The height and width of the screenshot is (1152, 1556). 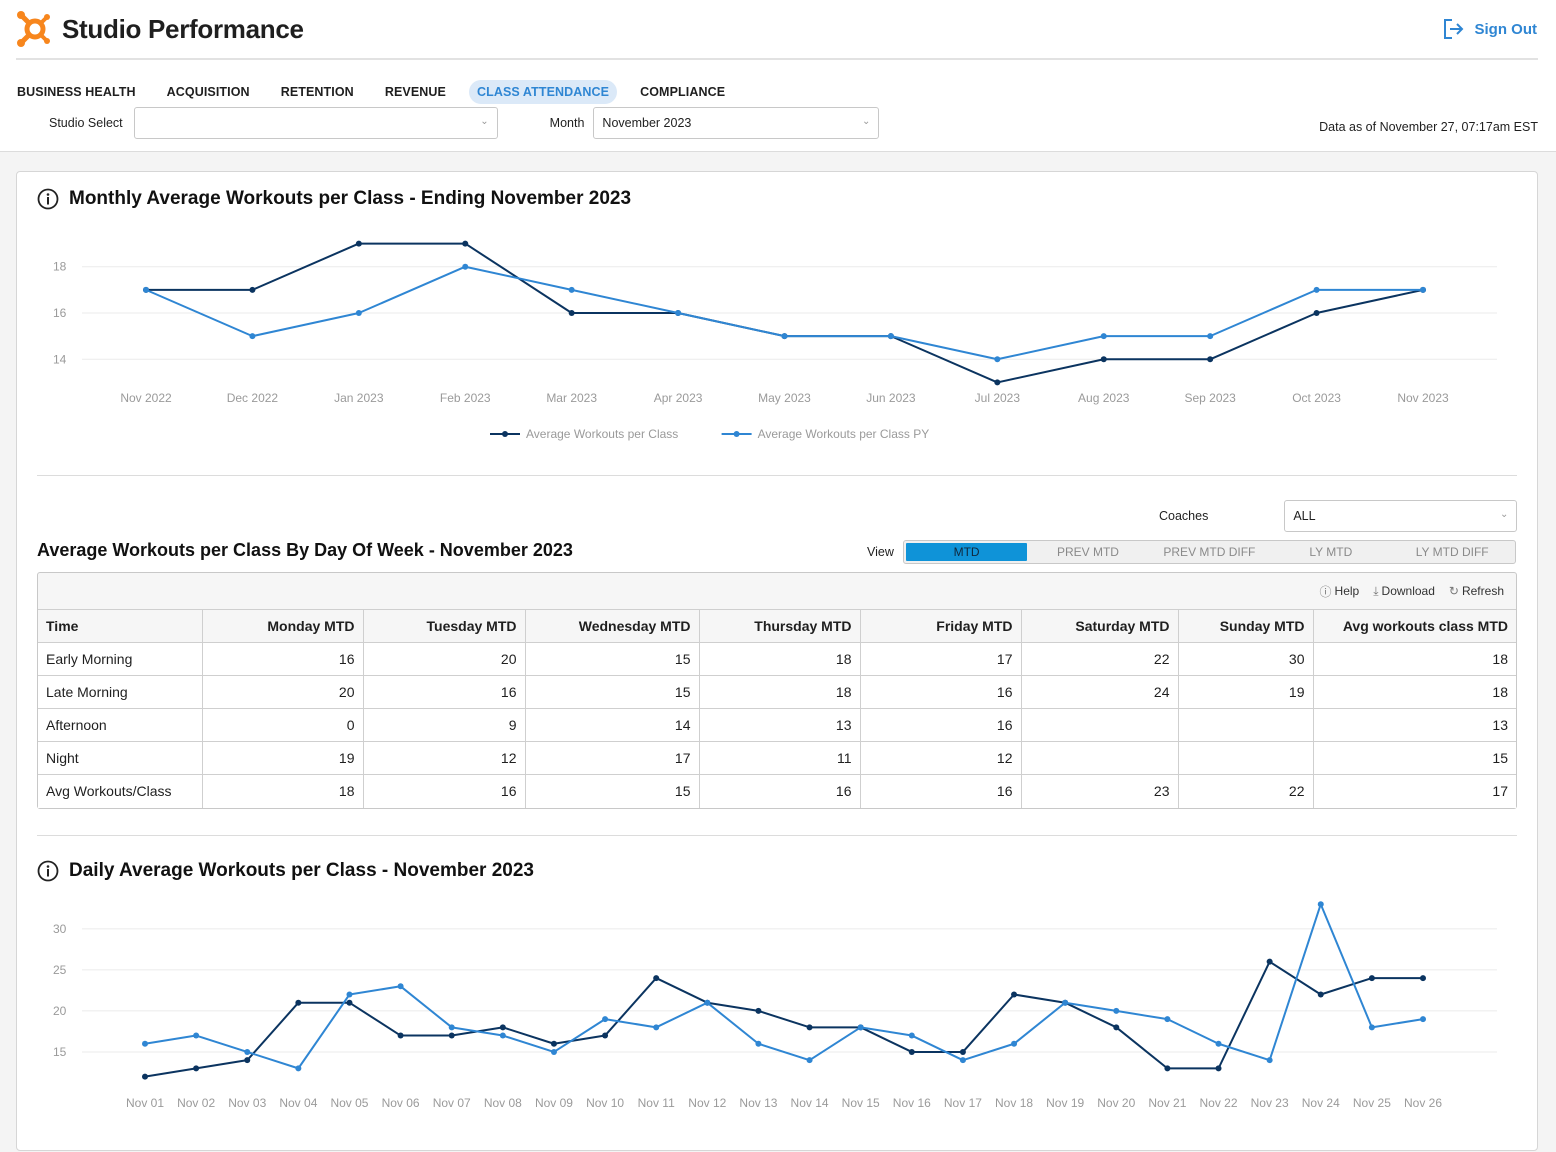 I want to click on column-header: Sunday MTD, so click(x=1246, y=626).